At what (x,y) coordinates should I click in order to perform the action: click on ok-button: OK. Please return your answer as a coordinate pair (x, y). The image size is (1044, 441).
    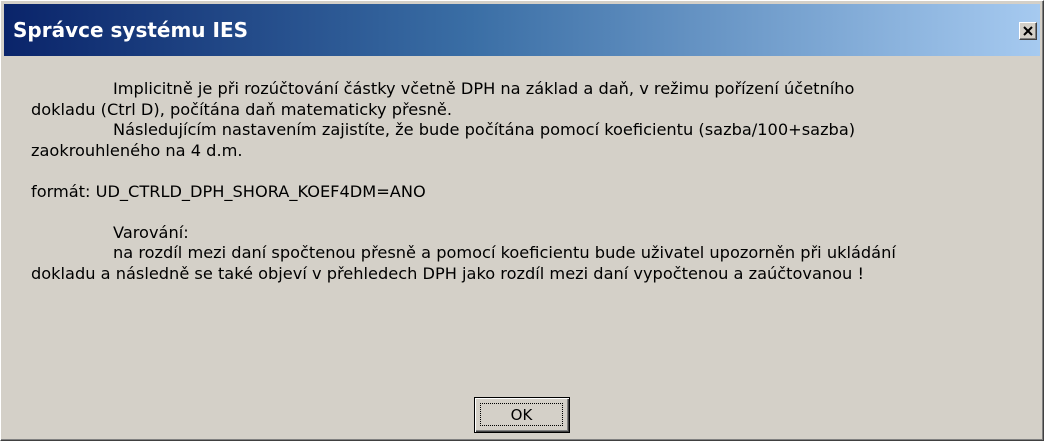
    Looking at the image, I should click on (522, 415).